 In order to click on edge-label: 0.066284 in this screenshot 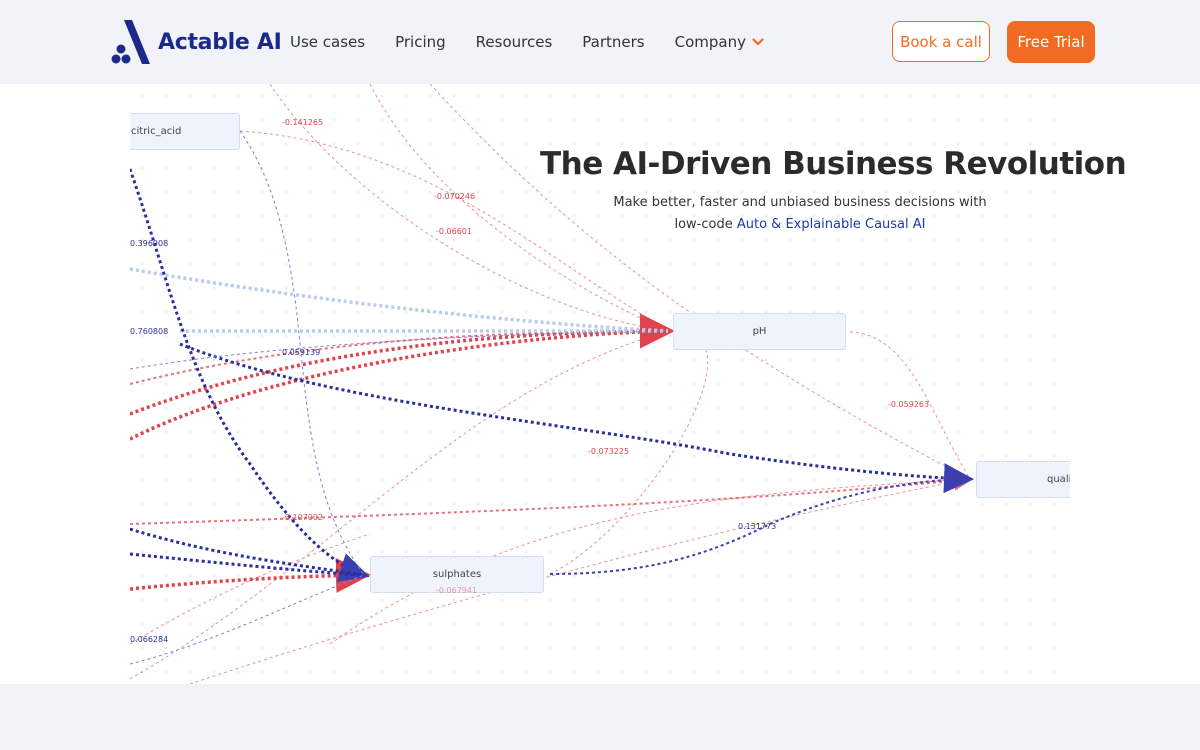, I will do `click(149, 639)`.